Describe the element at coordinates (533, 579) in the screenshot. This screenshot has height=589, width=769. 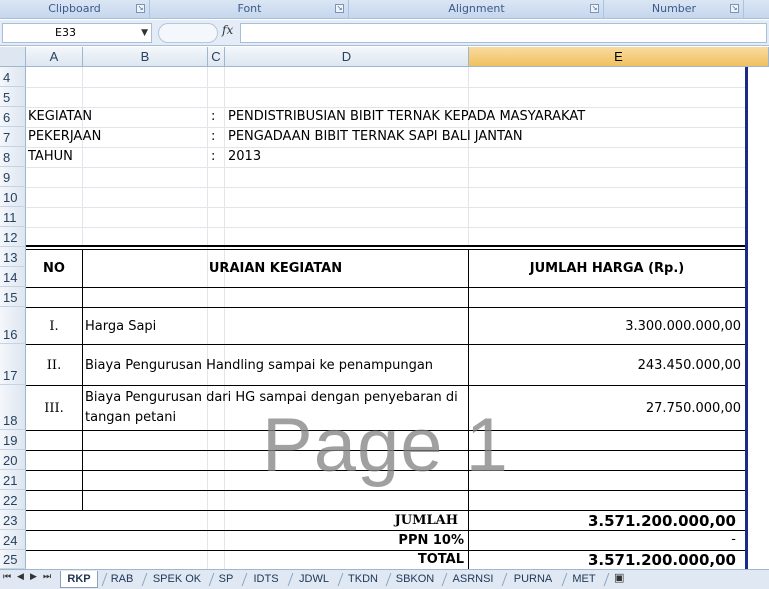
I see `sheet-tab-purna: PURNA` at that location.